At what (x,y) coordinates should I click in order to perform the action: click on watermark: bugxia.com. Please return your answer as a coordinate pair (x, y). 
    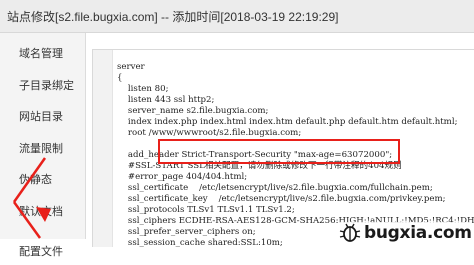
    Looking at the image, I should click on (405, 233).